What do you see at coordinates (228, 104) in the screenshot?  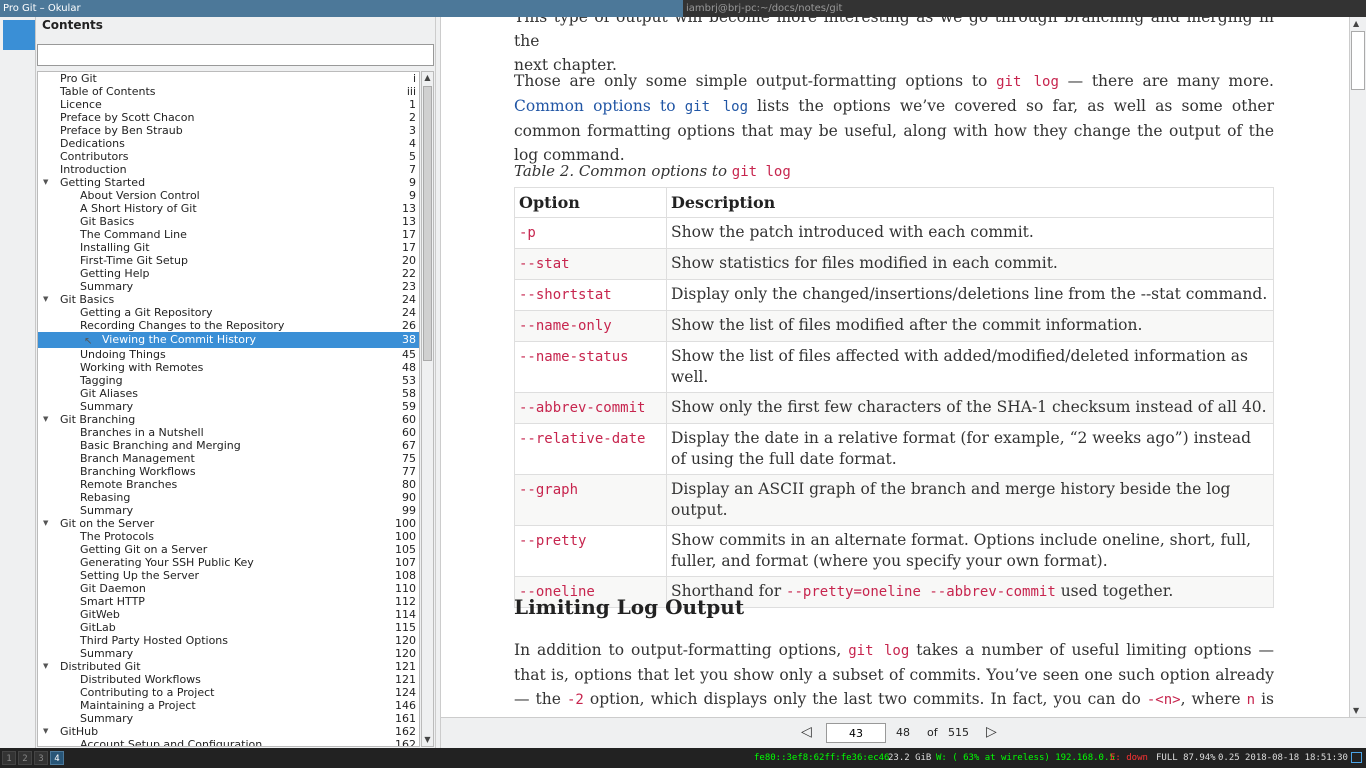 I see `toc-item: Licence 1` at bounding box center [228, 104].